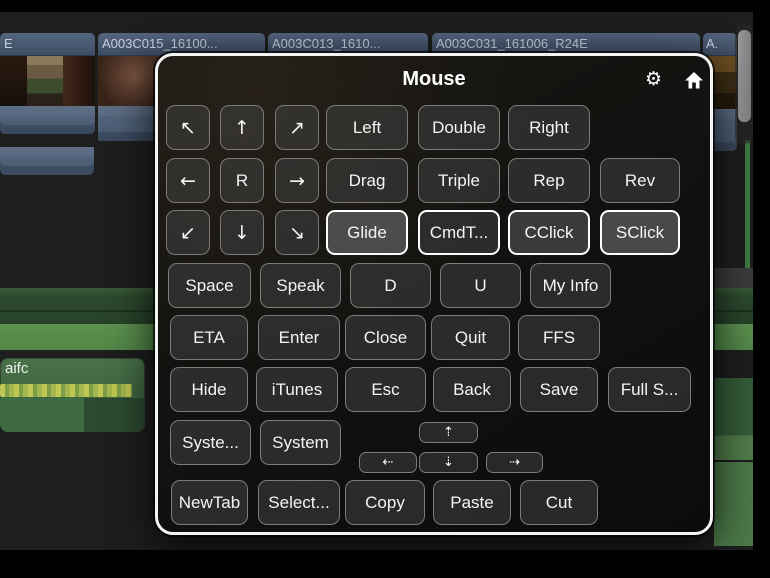  What do you see at coordinates (480, 285) in the screenshot?
I see `u-button: U` at bounding box center [480, 285].